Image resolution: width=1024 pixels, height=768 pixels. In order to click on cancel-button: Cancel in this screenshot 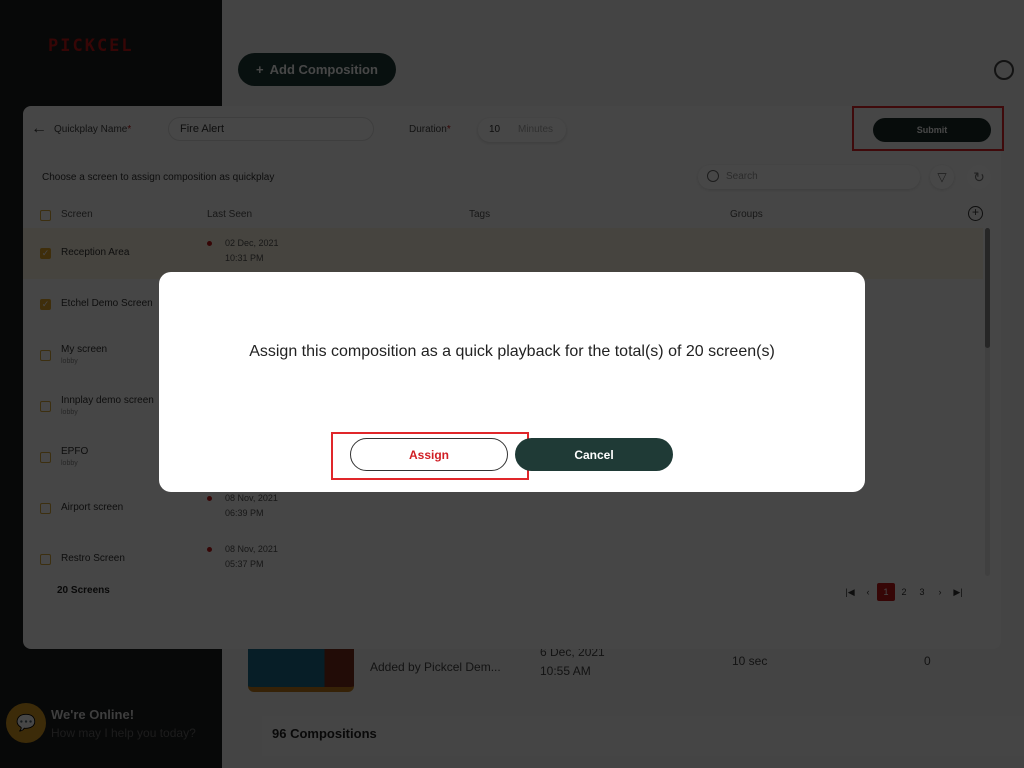, I will do `click(594, 454)`.